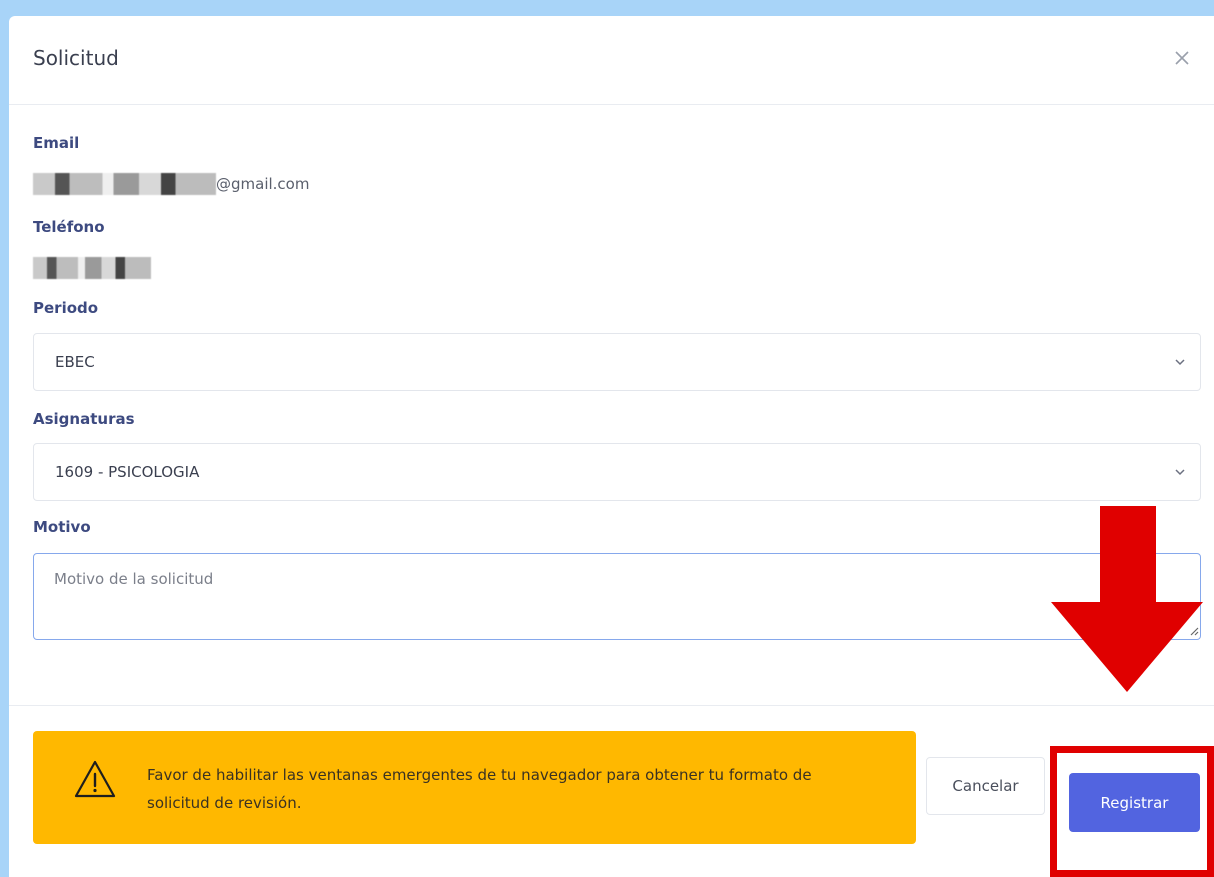 The height and width of the screenshot is (877, 1214). What do you see at coordinates (56, 143) in the screenshot?
I see `email-label: Email` at bounding box center [56, 143].